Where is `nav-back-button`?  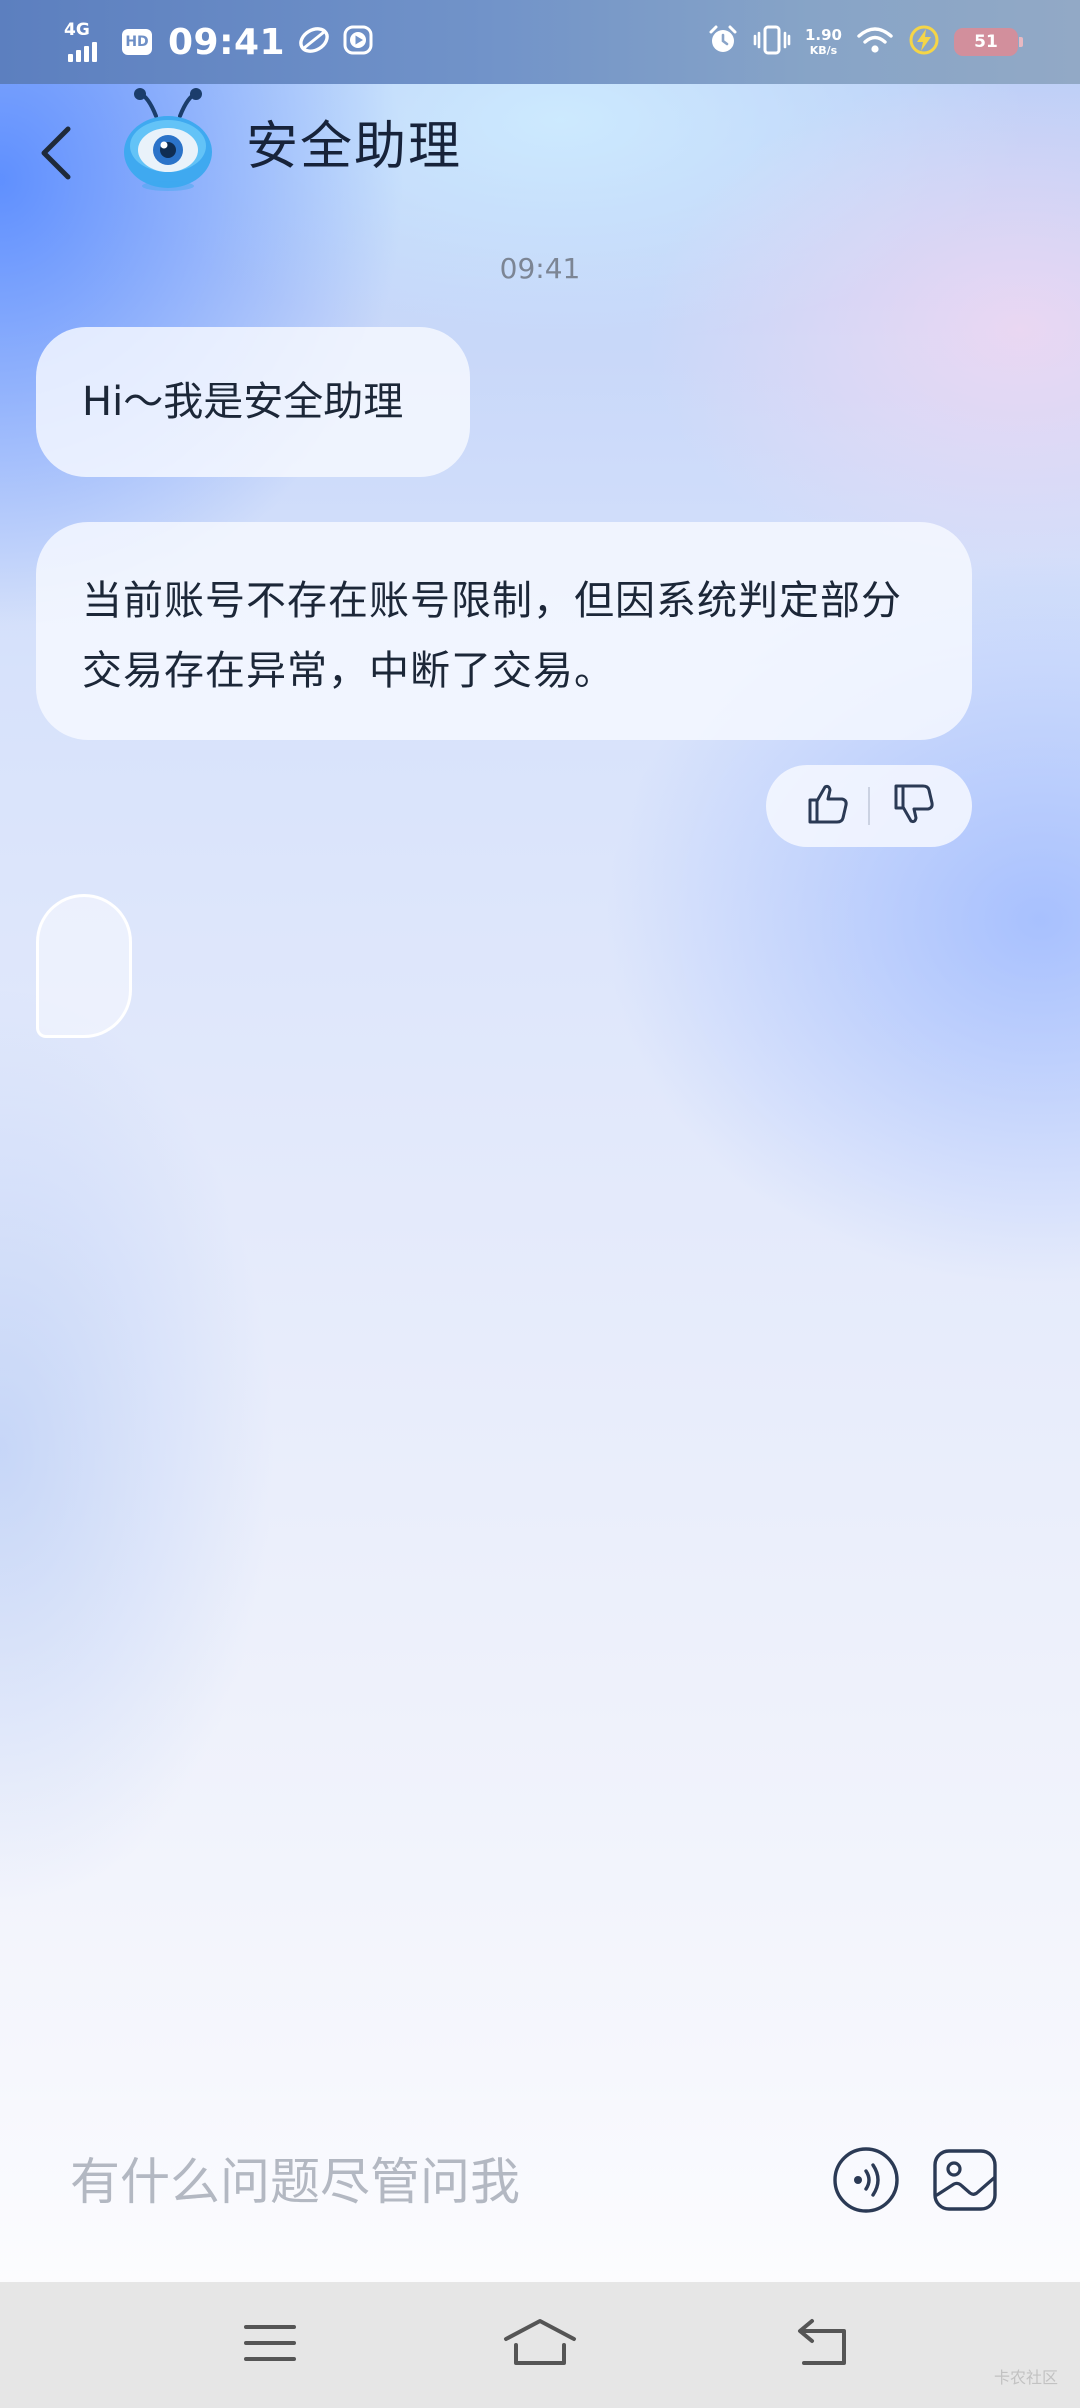 nav-back-button is located at coordinates (824, 2345).